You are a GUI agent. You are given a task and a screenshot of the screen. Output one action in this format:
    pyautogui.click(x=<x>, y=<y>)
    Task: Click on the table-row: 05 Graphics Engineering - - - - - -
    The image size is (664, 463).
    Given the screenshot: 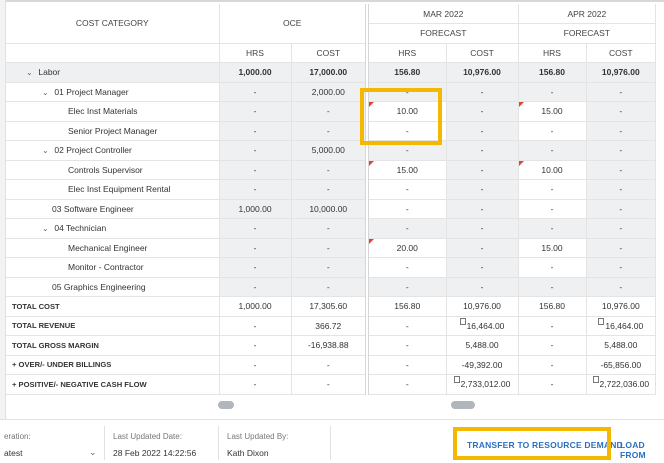 What is the action you would take?
    pyautogui.click(x=331, y=287)
    